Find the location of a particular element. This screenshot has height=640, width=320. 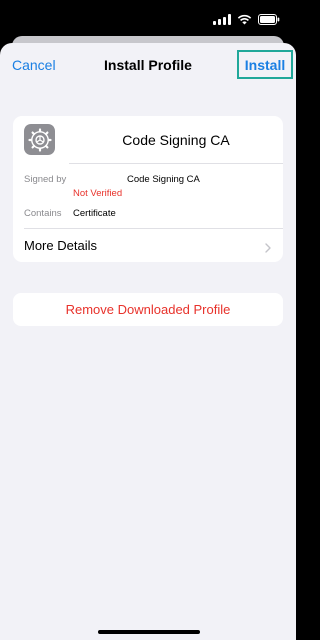

contains-value: Certificate is located at coordinates (94, 213).